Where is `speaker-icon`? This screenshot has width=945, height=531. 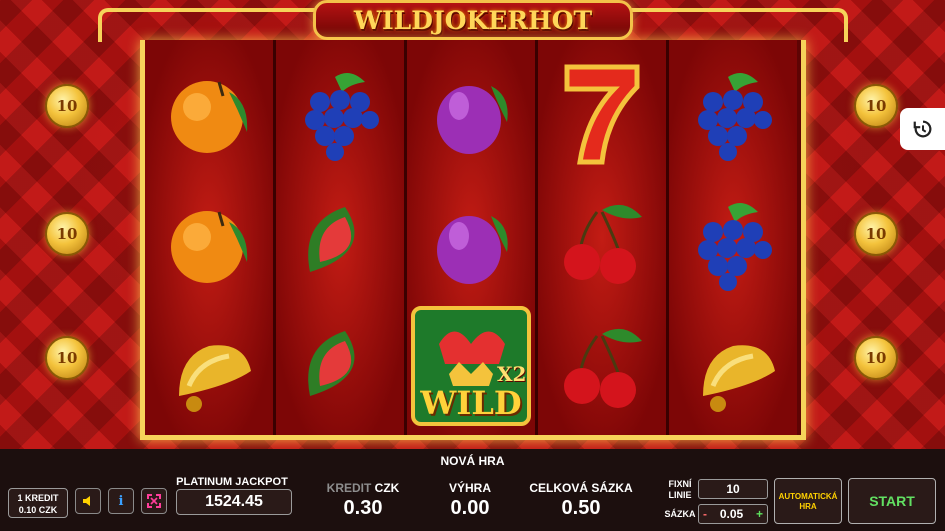
speaker-icon is located at coordinates (86, 501).